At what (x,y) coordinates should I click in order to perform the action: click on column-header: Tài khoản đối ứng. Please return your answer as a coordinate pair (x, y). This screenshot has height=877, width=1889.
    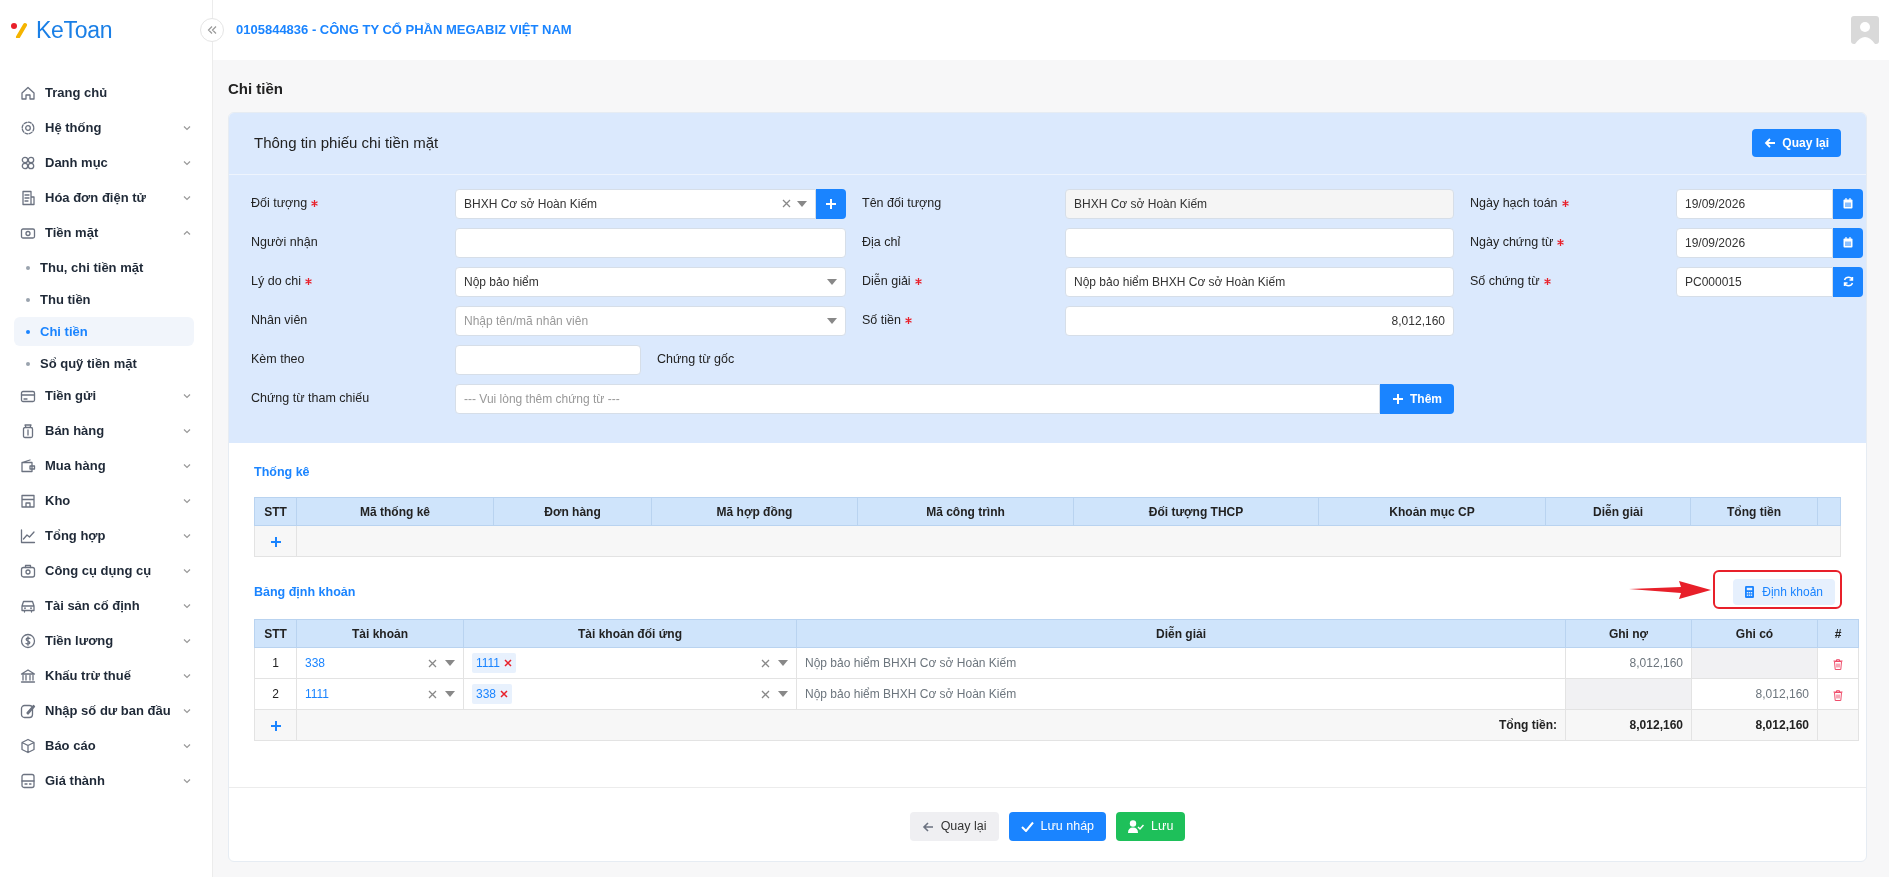
    Looking at the image, I should click on (630, 633).